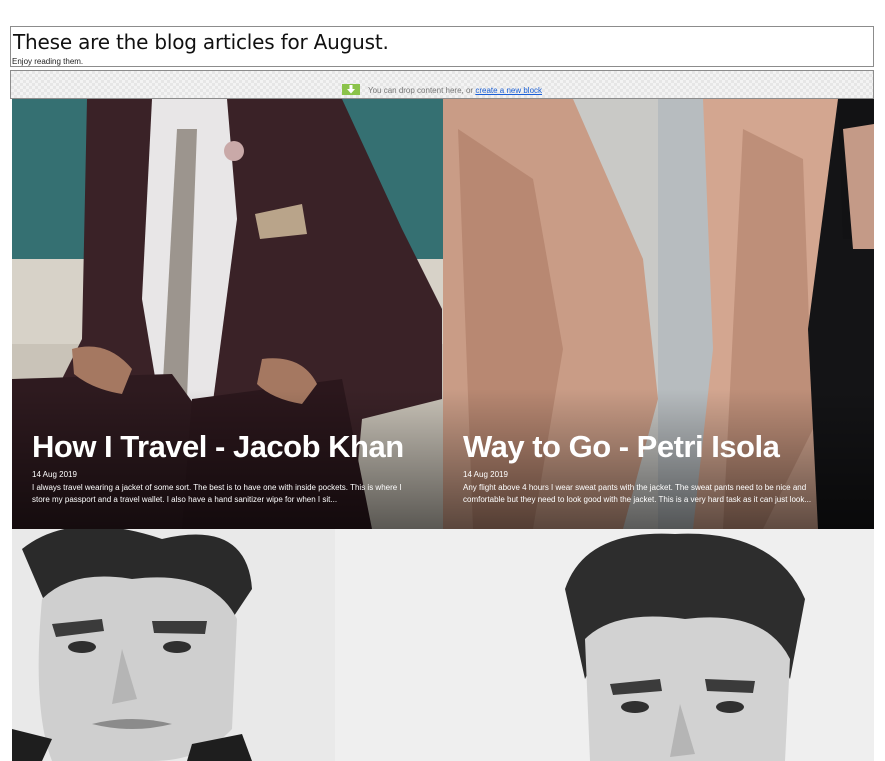  Describe the element at coordinates (201, 42) in the screenshot. I see `page-title: These are the blog articles for August.` at that location.